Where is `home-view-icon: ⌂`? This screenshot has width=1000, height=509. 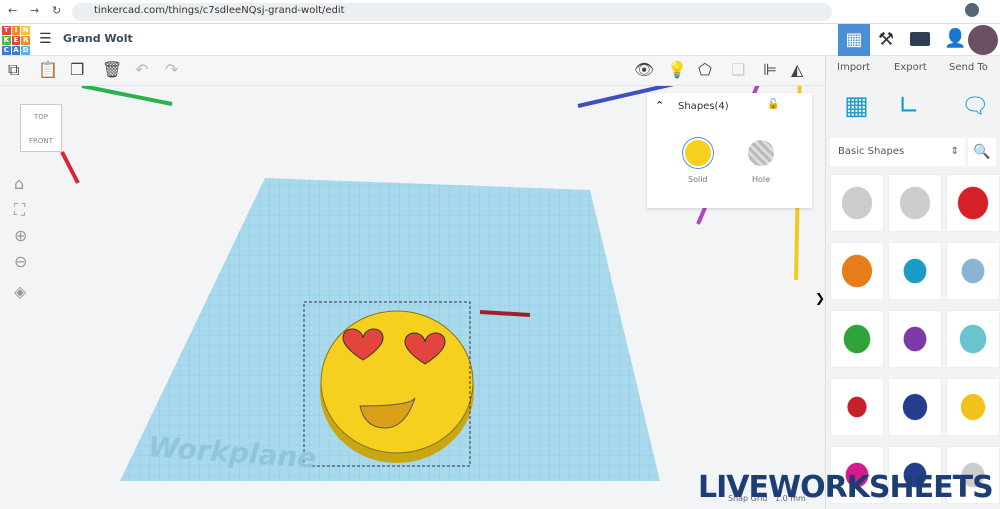 home-view-icon: ⌂ is located at coordinates (19, 183).